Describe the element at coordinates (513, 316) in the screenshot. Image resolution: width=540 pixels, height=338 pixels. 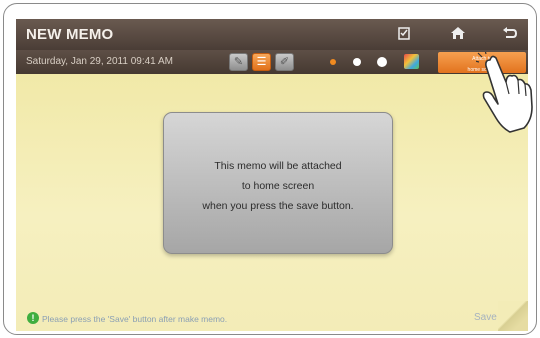
I see `page-curl` at that location.